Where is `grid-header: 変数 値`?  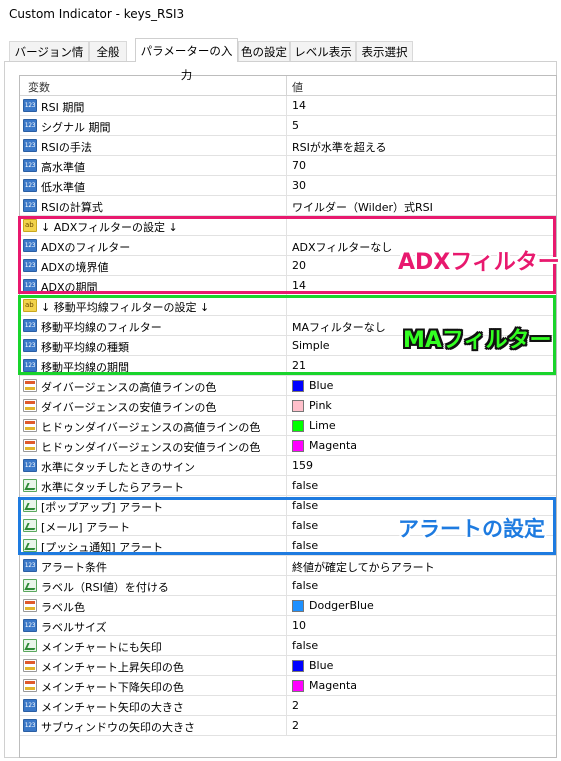 grid-header: 変数 値 is located at coordinates (288, 86).